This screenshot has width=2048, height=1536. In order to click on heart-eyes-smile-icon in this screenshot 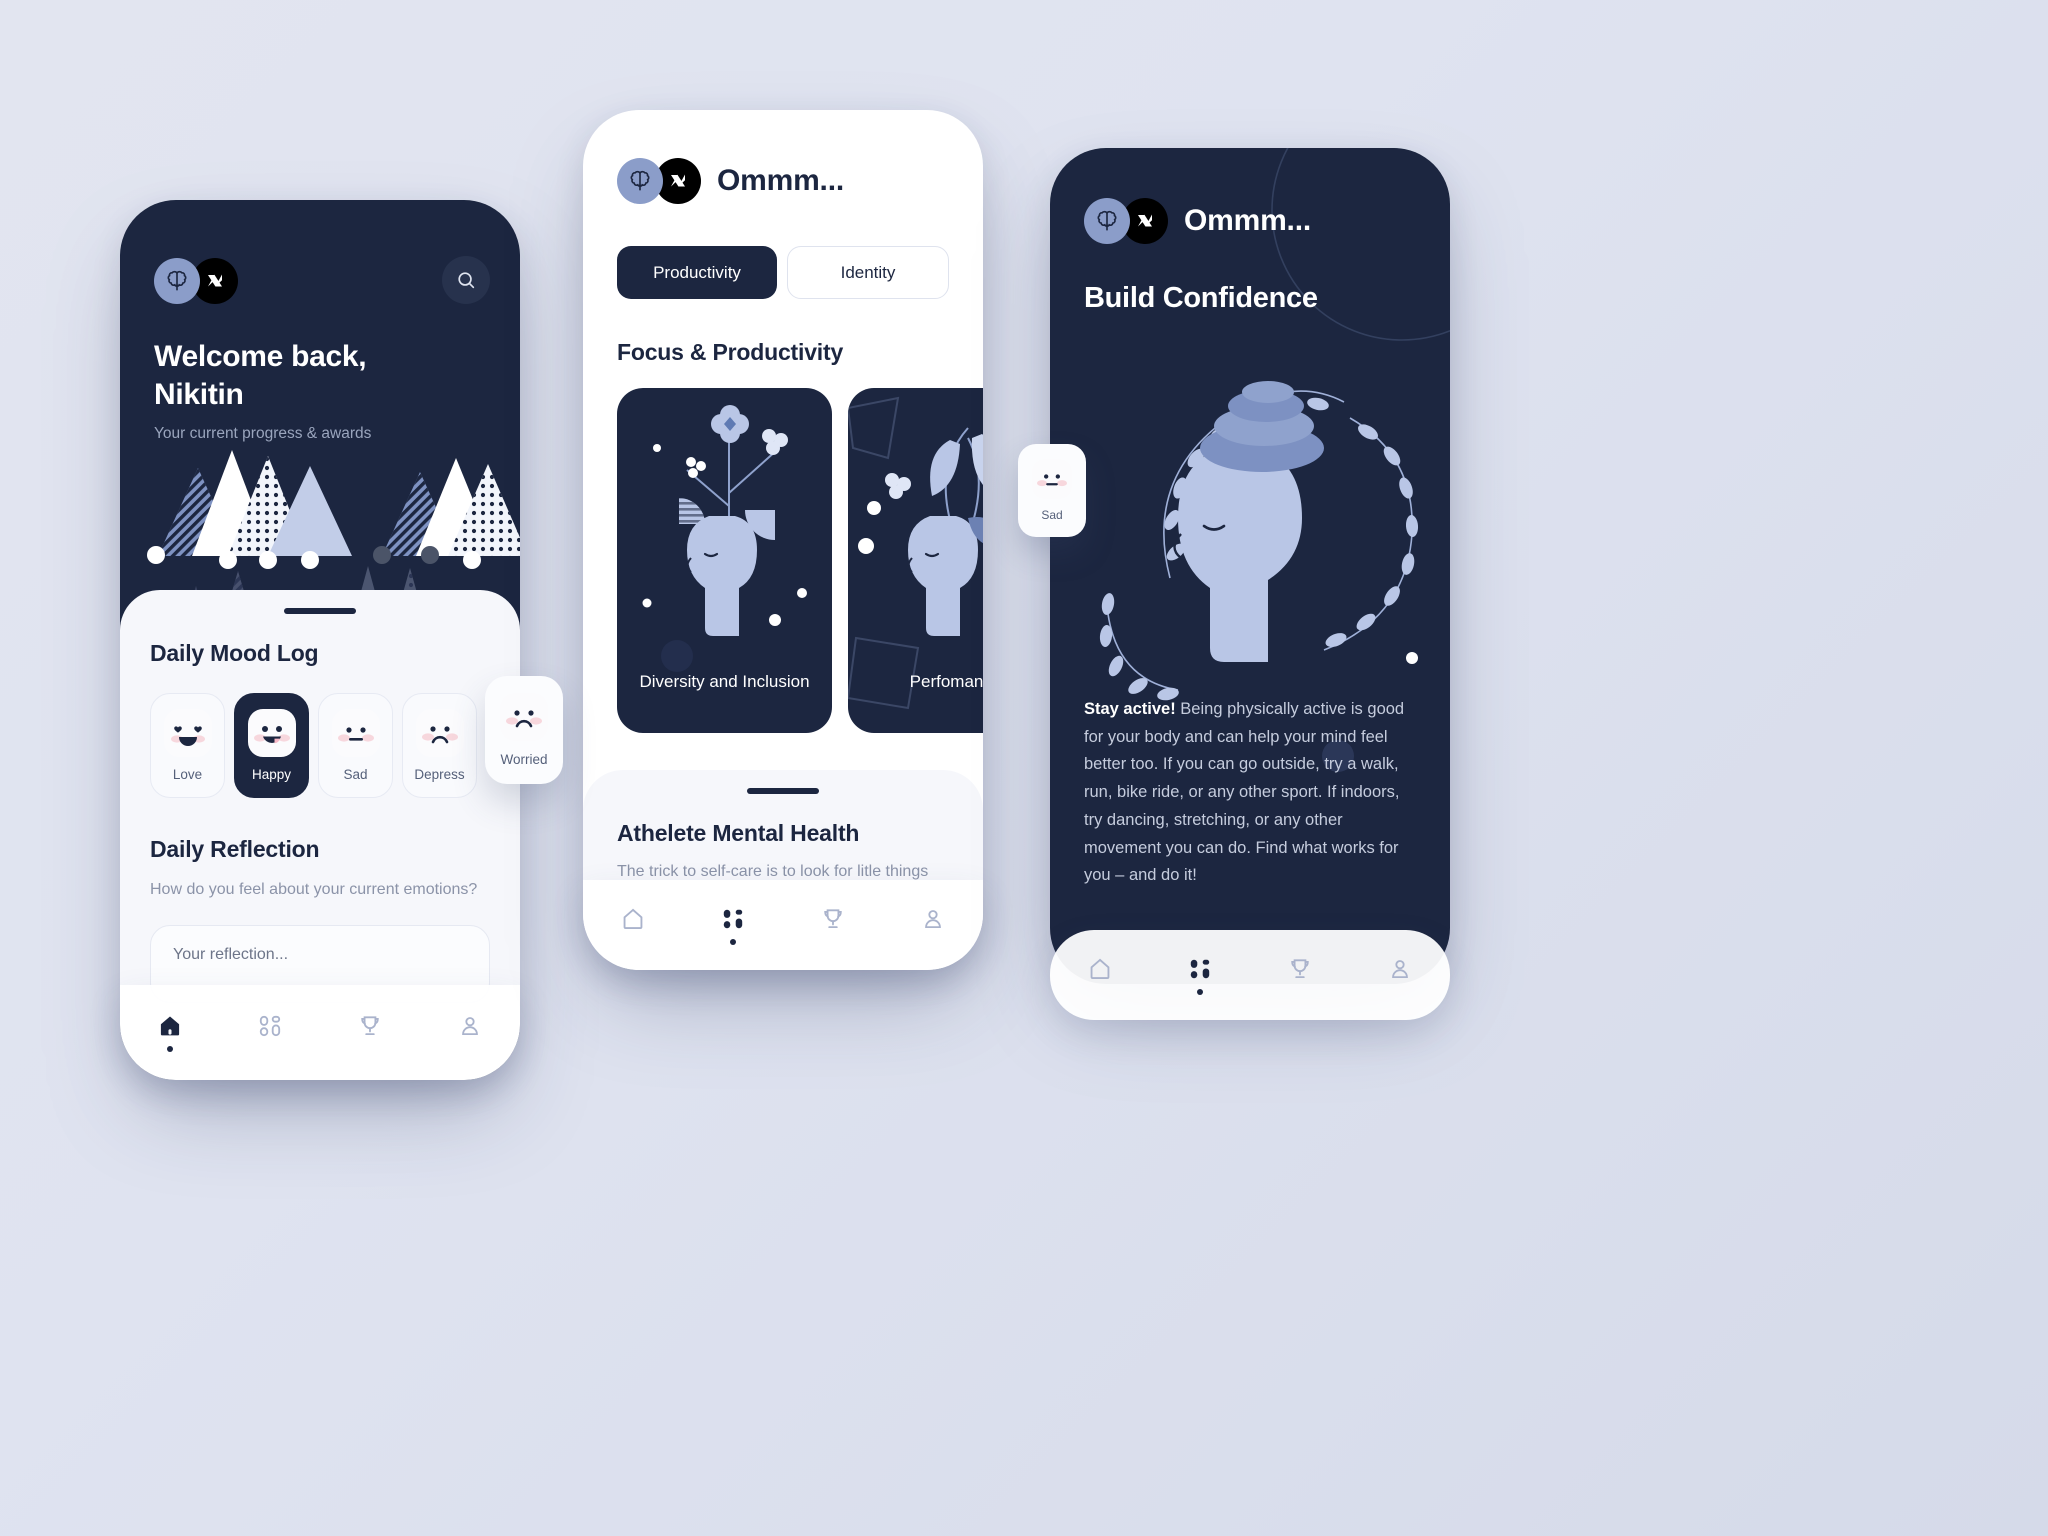, I will do `click(187, 733)`.